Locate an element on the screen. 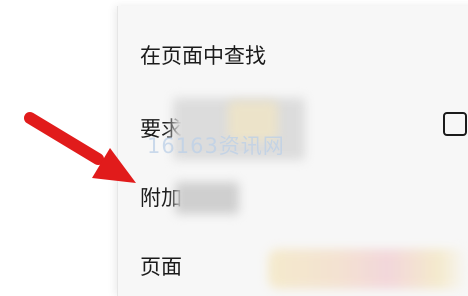  menu-item-label: 页面 is located at coordinates (161, 267).